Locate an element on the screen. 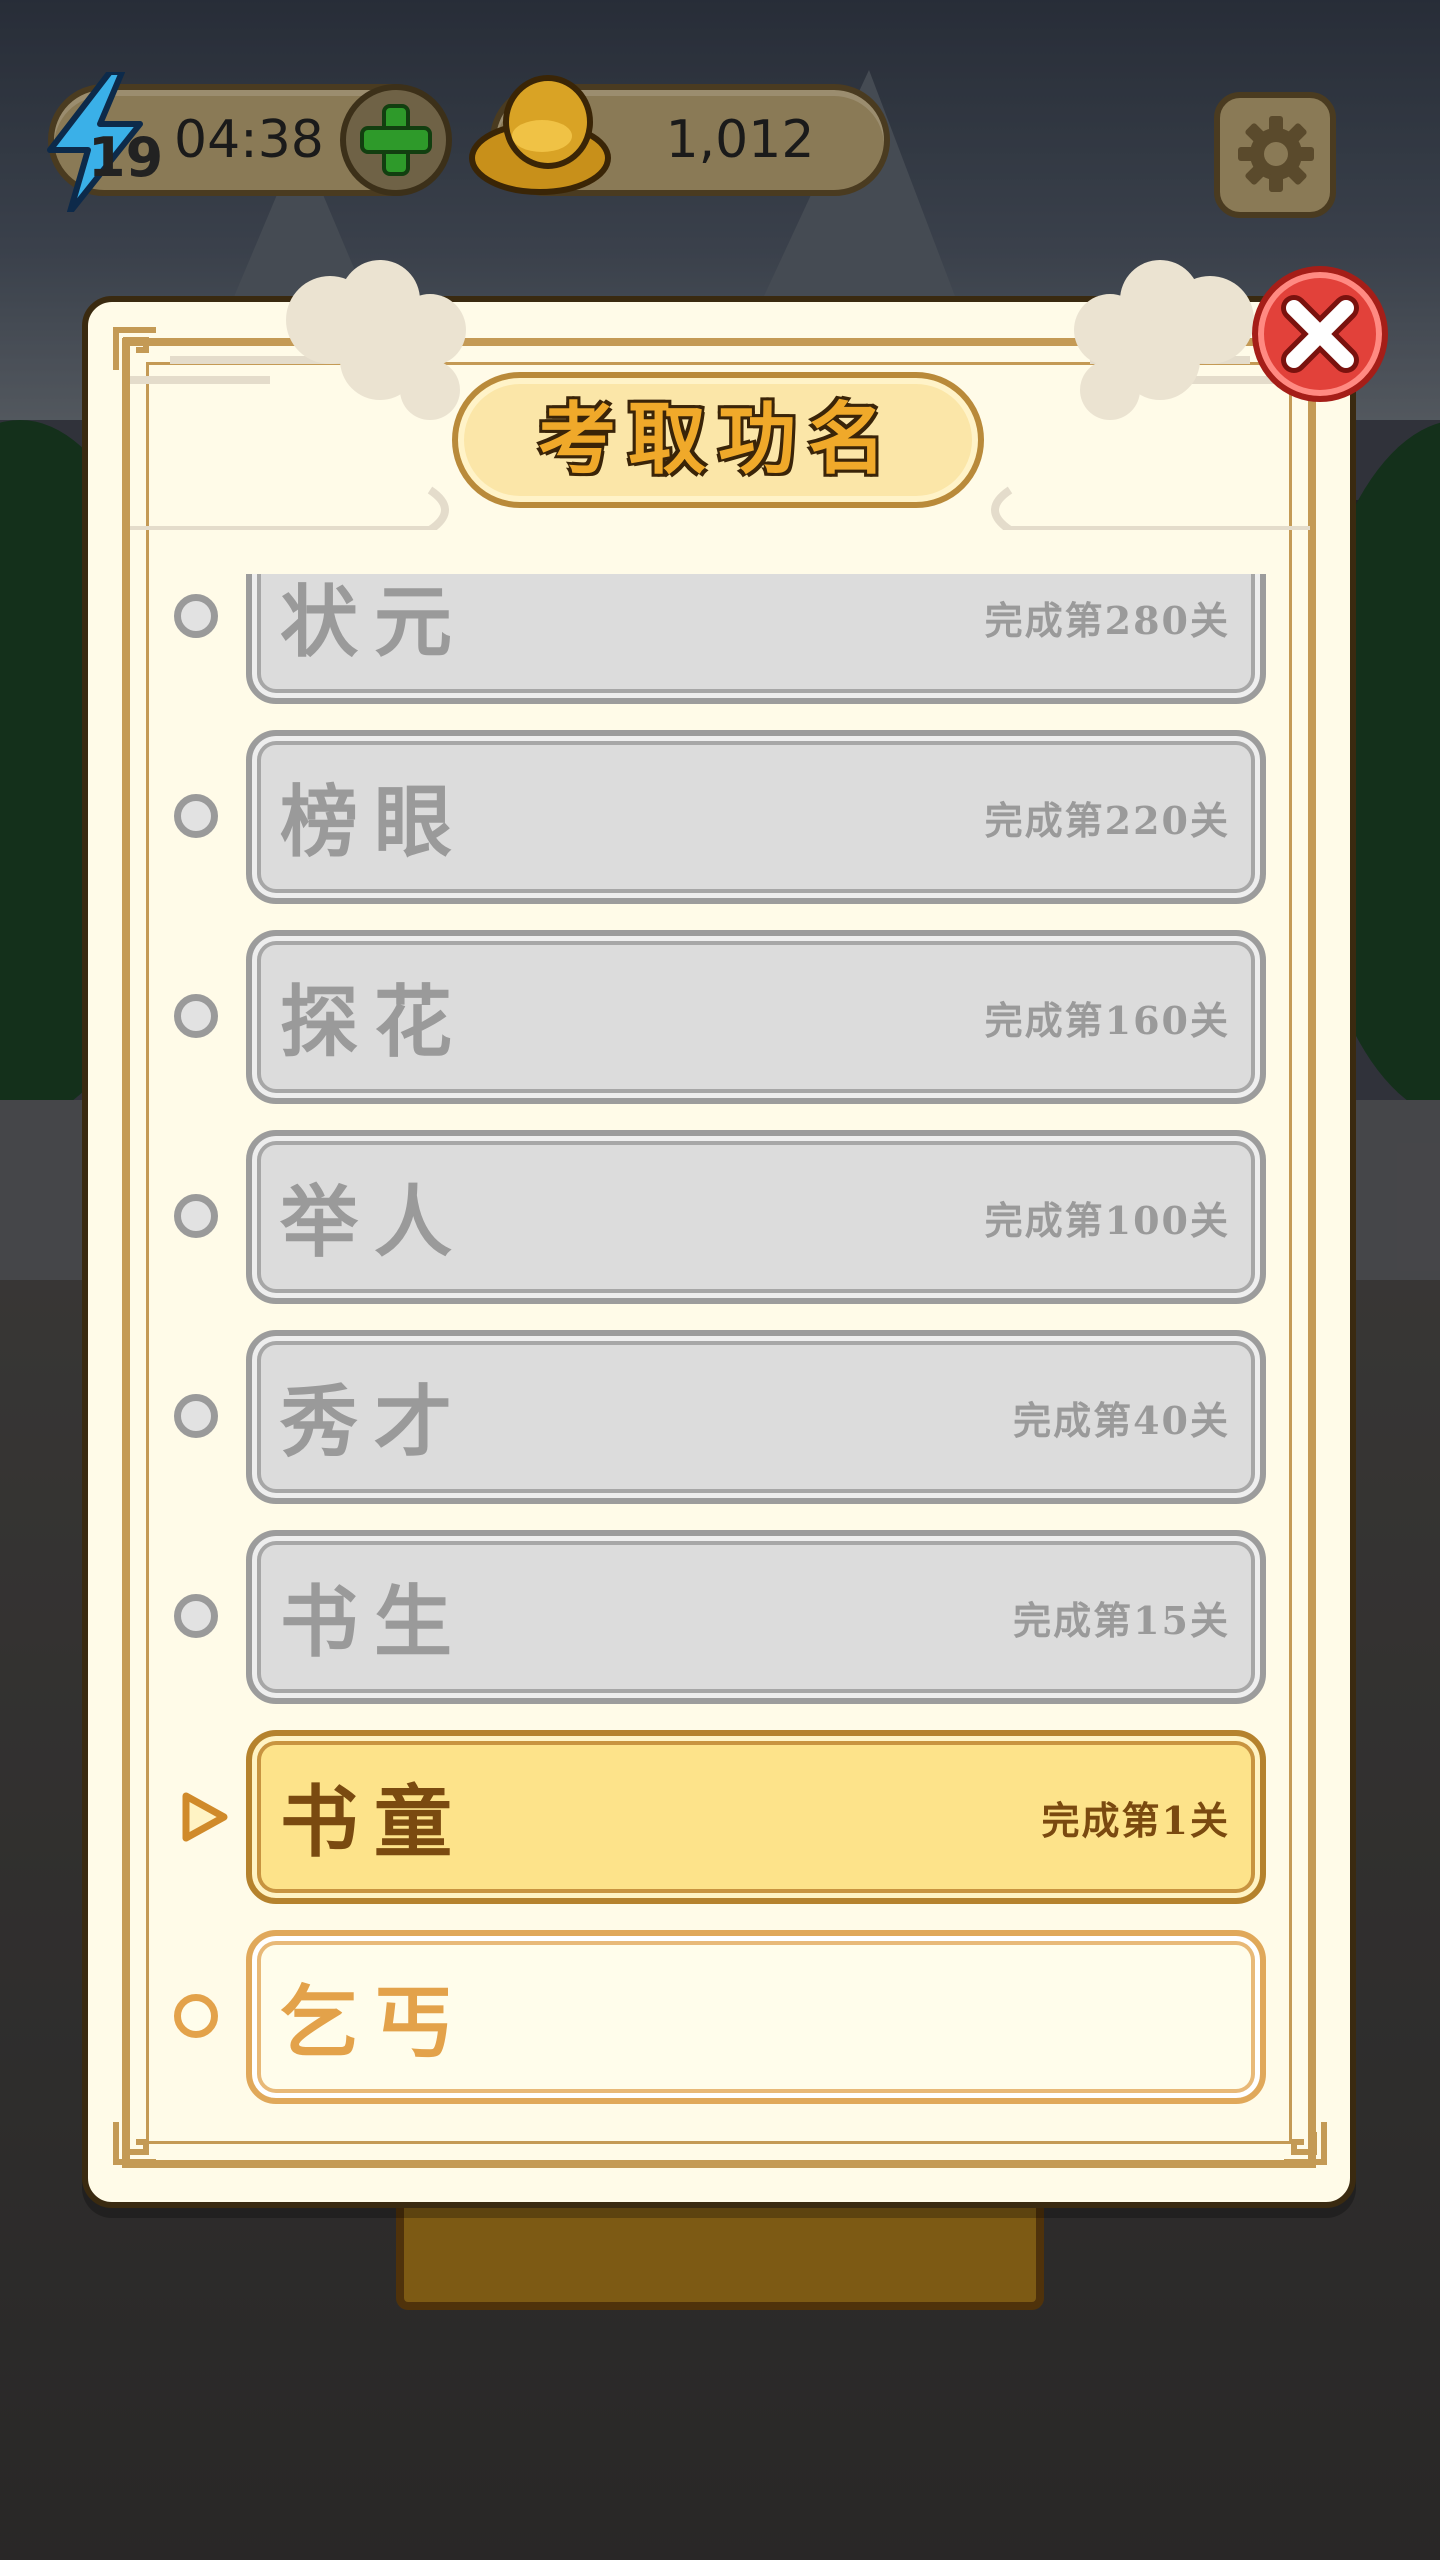 This screenshot has height=2560, width=1440. energy-timer: 04:38 is located at coordinates (249, 140).